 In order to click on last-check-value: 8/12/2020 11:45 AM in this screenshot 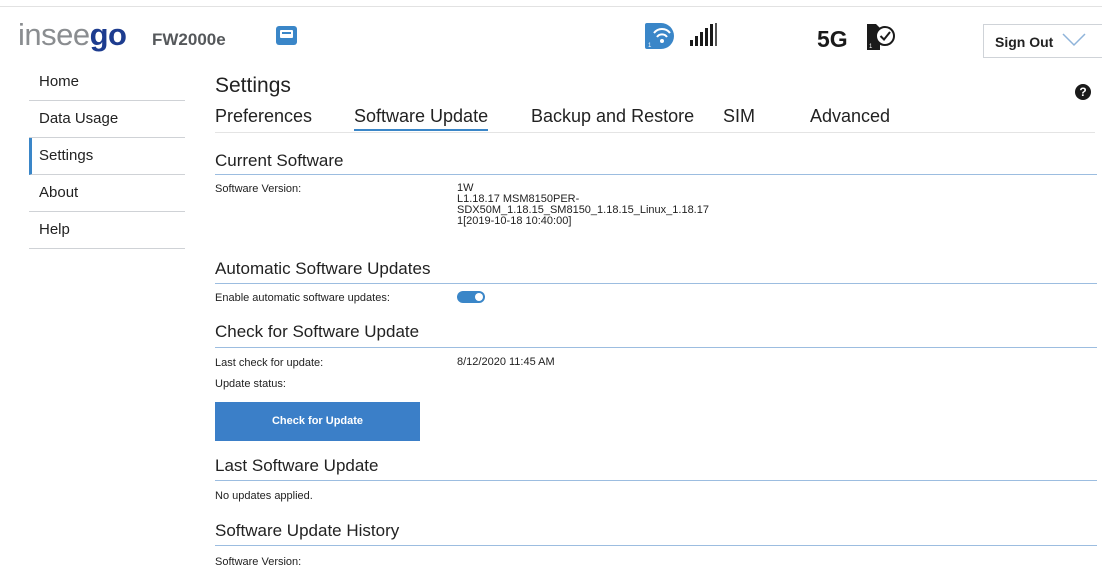, I will do `click(506, 362)`.